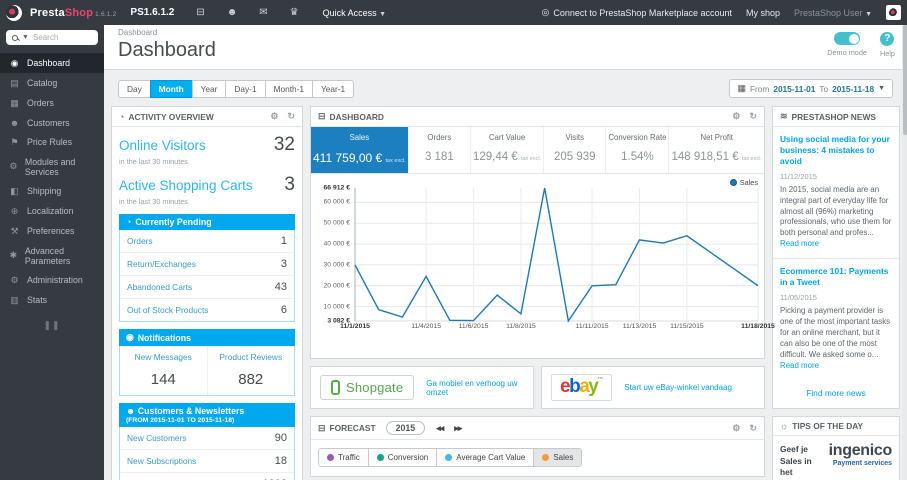  Describe the element at coordinates (140, 241) in the screenshot. I see `pending-orders-link: Orders` at that location.